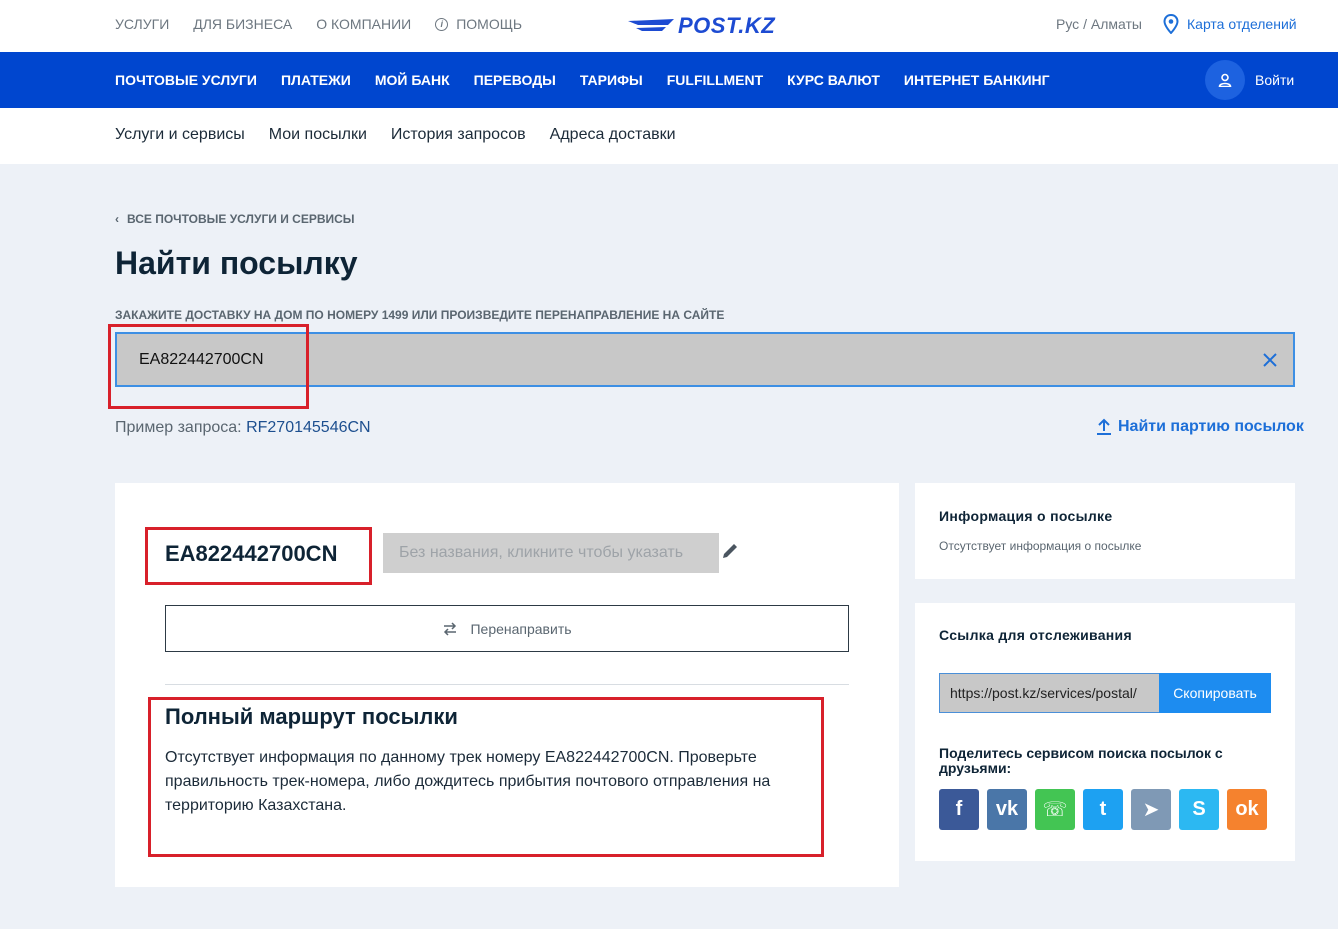 The width and height of the screenshot is (1338, 929). I want to click on sub-nav-services: Услуги и сервисы, so click(180, 135).